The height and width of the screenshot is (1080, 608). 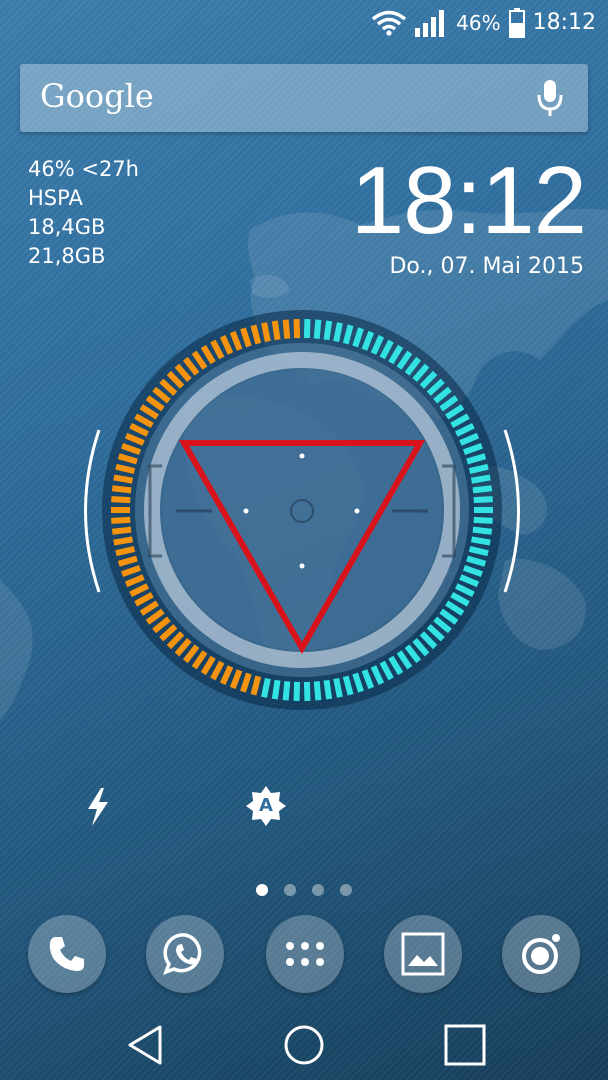 I want to click on storage-stat-1: 18,4GB, so click(x=67, y=227).